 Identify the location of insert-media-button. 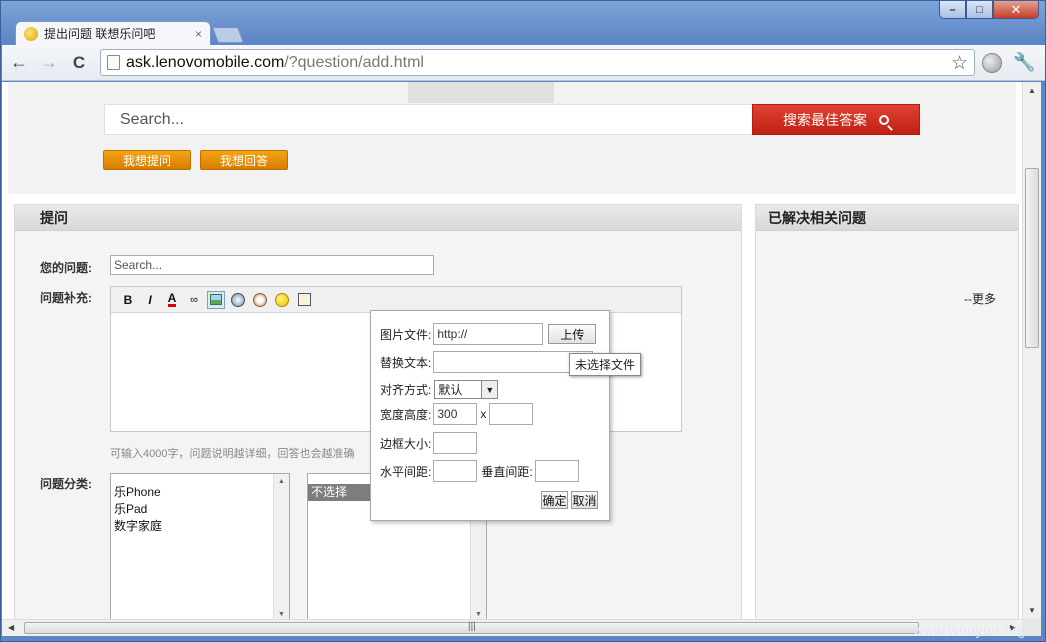
(260, 300).